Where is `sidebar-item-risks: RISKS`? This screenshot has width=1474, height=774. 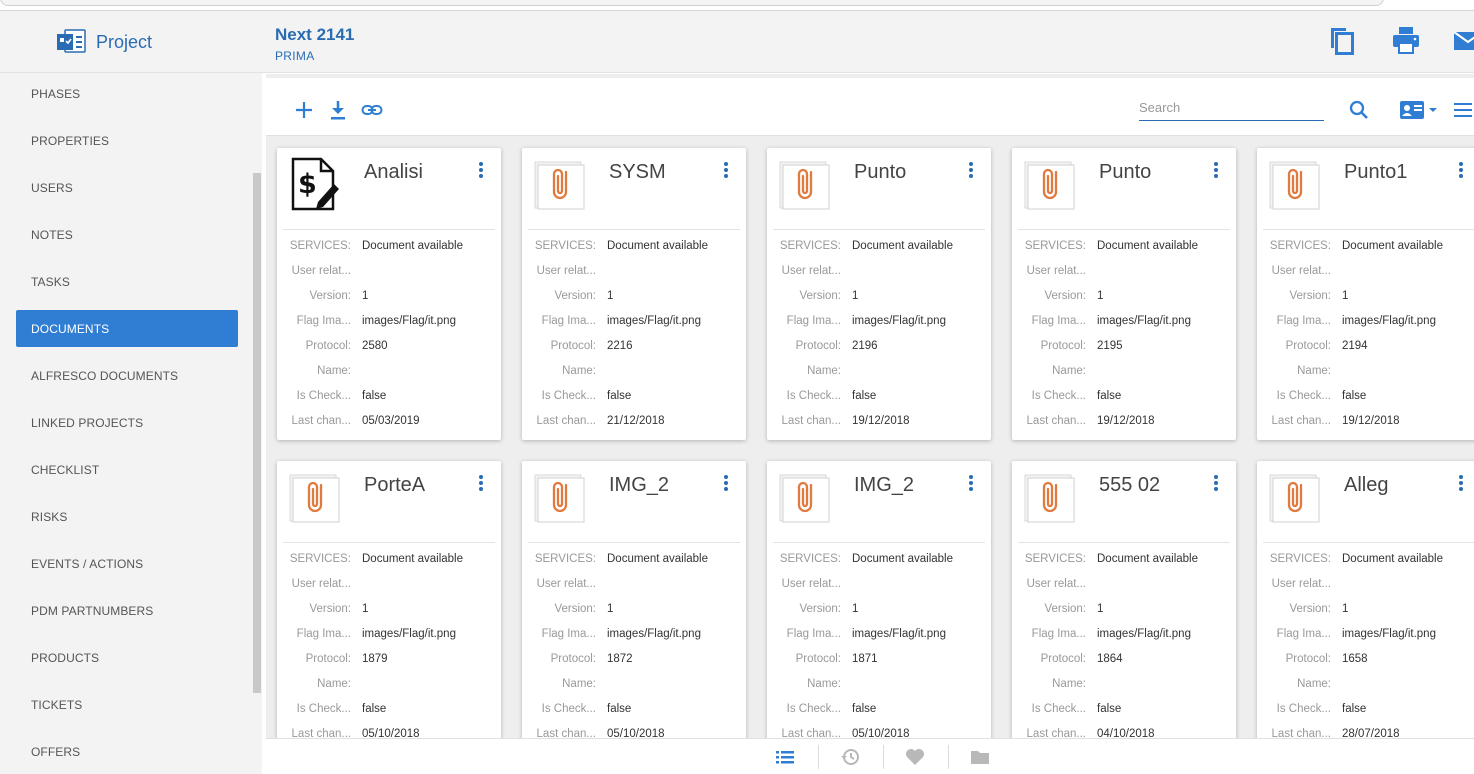 sidebar-item-risks: RISKS is located at coordinates (127, 516).